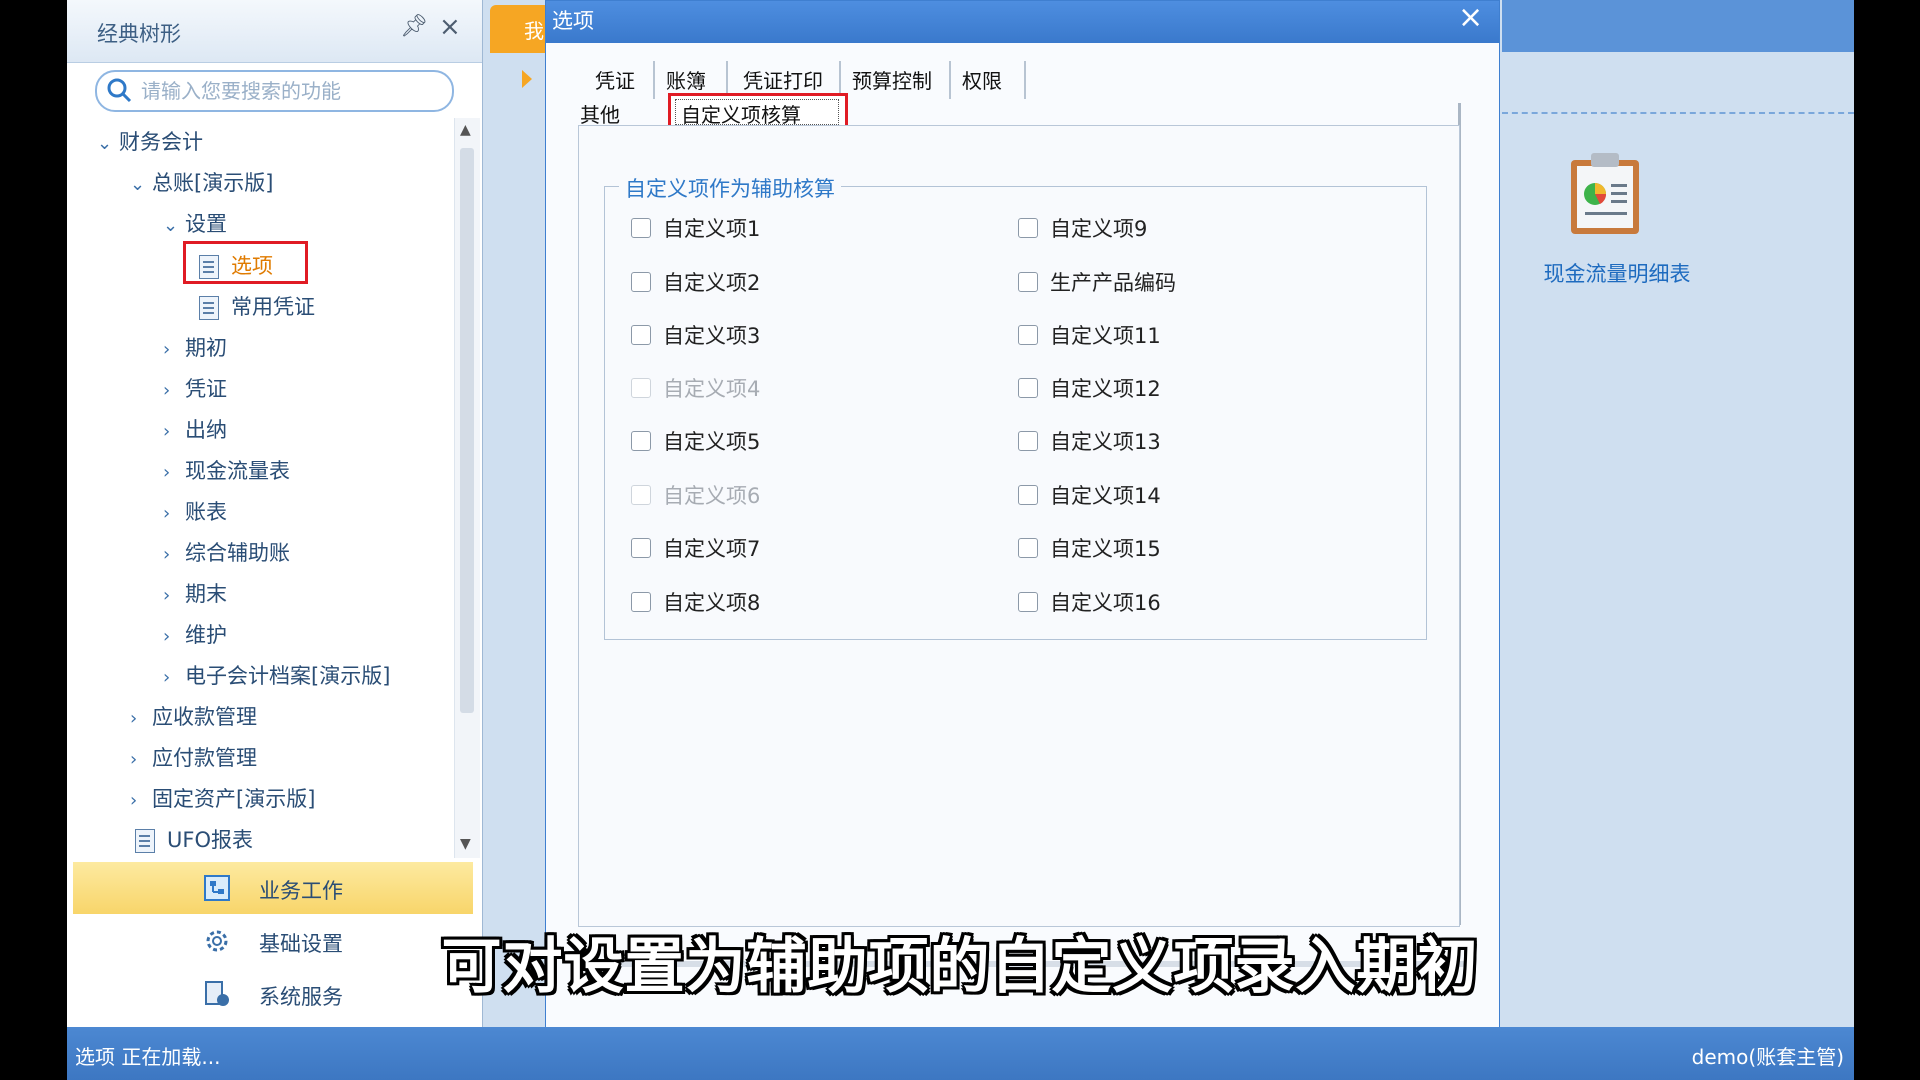 The height and width of the screenshot is (1080, 1920). I want to click on tree-item-finance: ⌄ 财务会计, so click(150, 144).